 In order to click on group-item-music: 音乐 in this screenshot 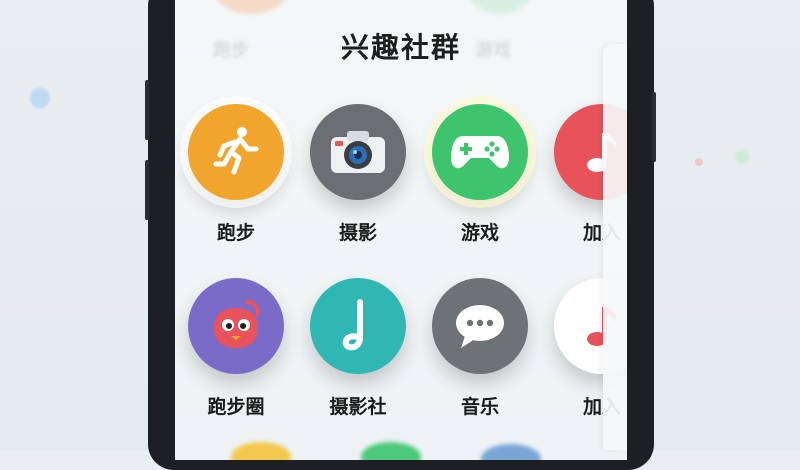, I will do `click(480, 348)`.